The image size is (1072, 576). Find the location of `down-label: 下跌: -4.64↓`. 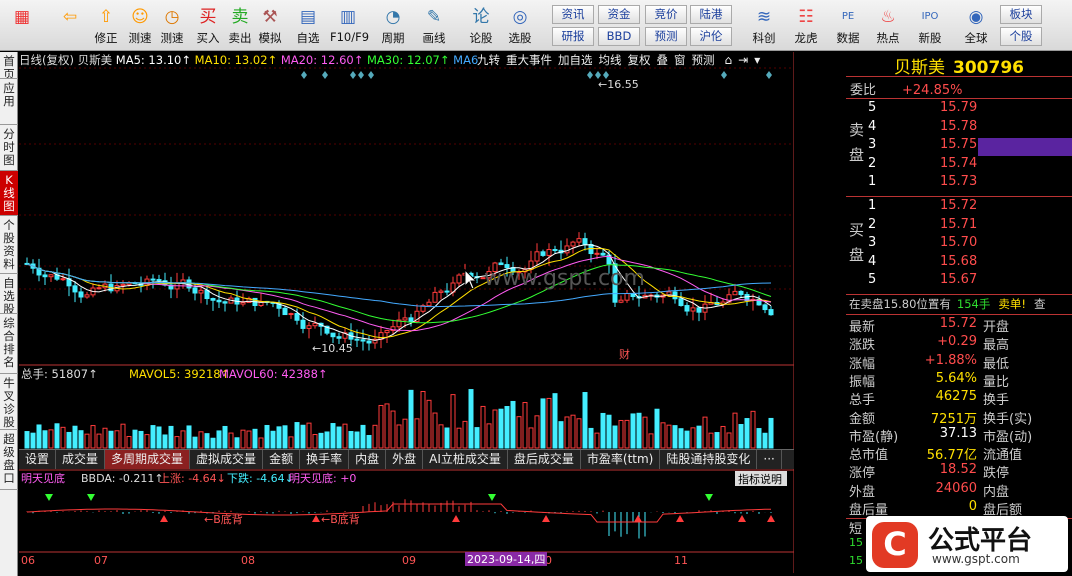

down-label: 下跌: -4.64↓ is located at coordinates (260, 478).